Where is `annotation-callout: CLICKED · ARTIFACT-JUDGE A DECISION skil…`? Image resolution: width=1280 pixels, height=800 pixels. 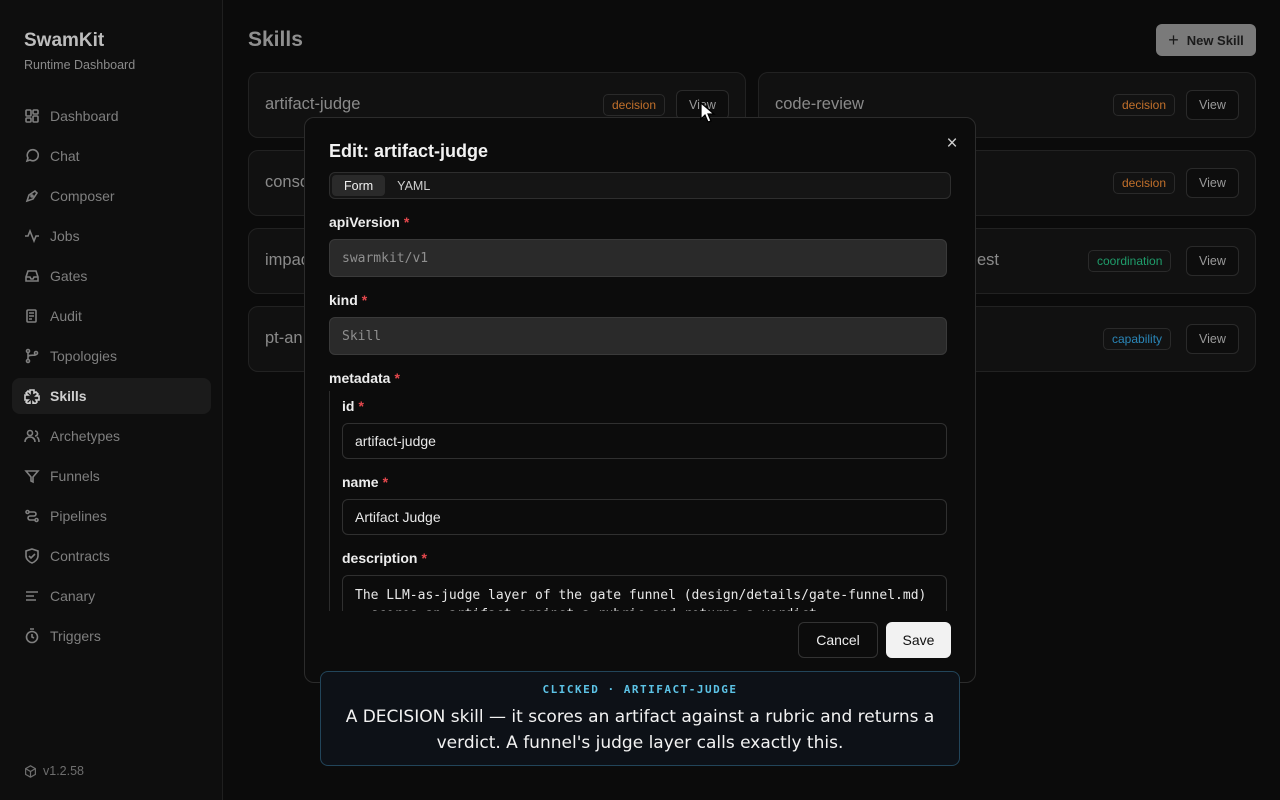 annotation-callout: CLICKED · ARTIFACT-JUDGE A DECISION skil… is located at coordinates (640, 718).